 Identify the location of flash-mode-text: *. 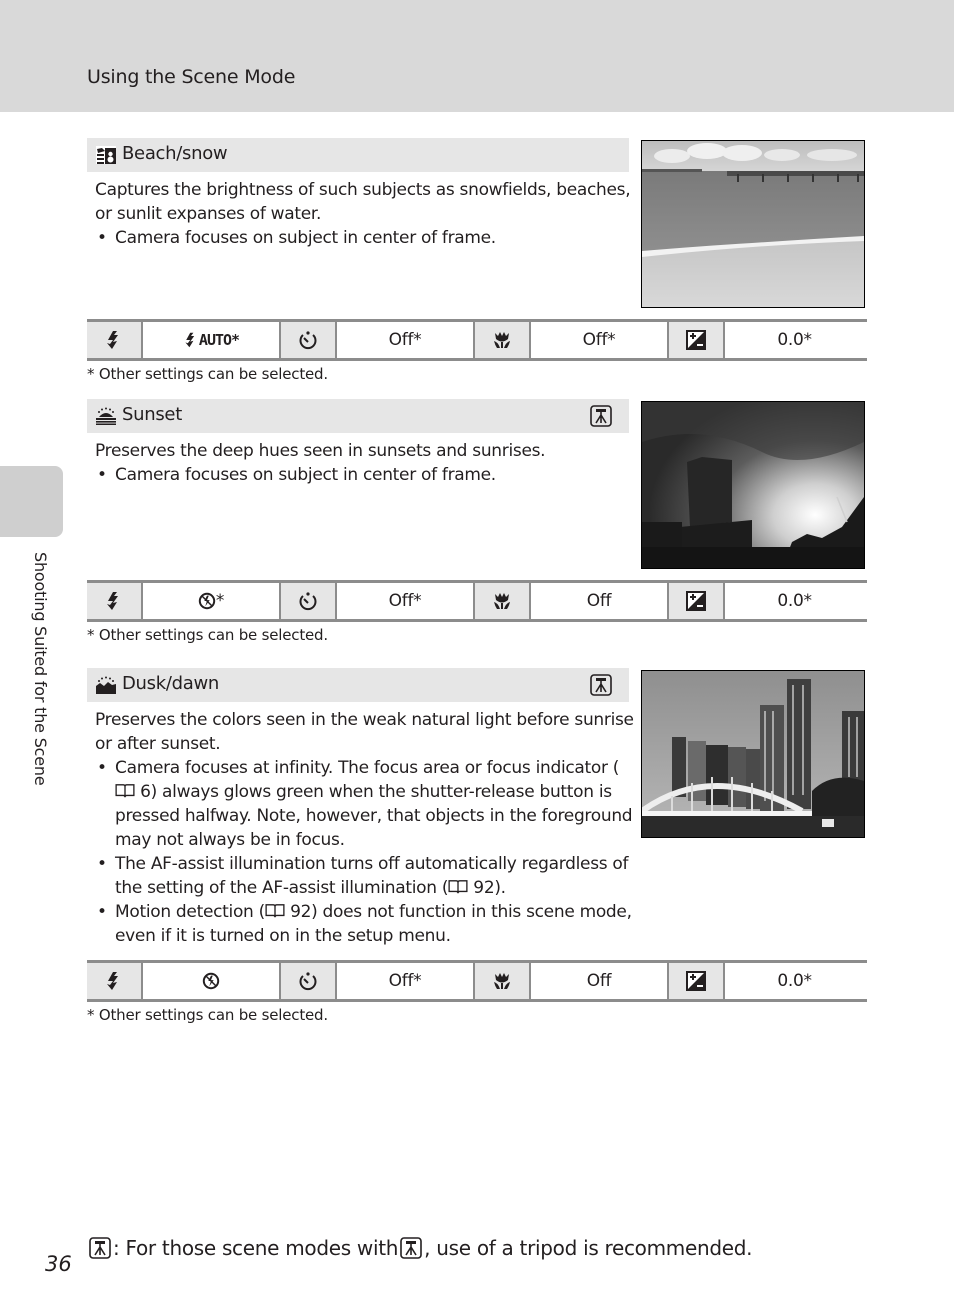
(220, 601).